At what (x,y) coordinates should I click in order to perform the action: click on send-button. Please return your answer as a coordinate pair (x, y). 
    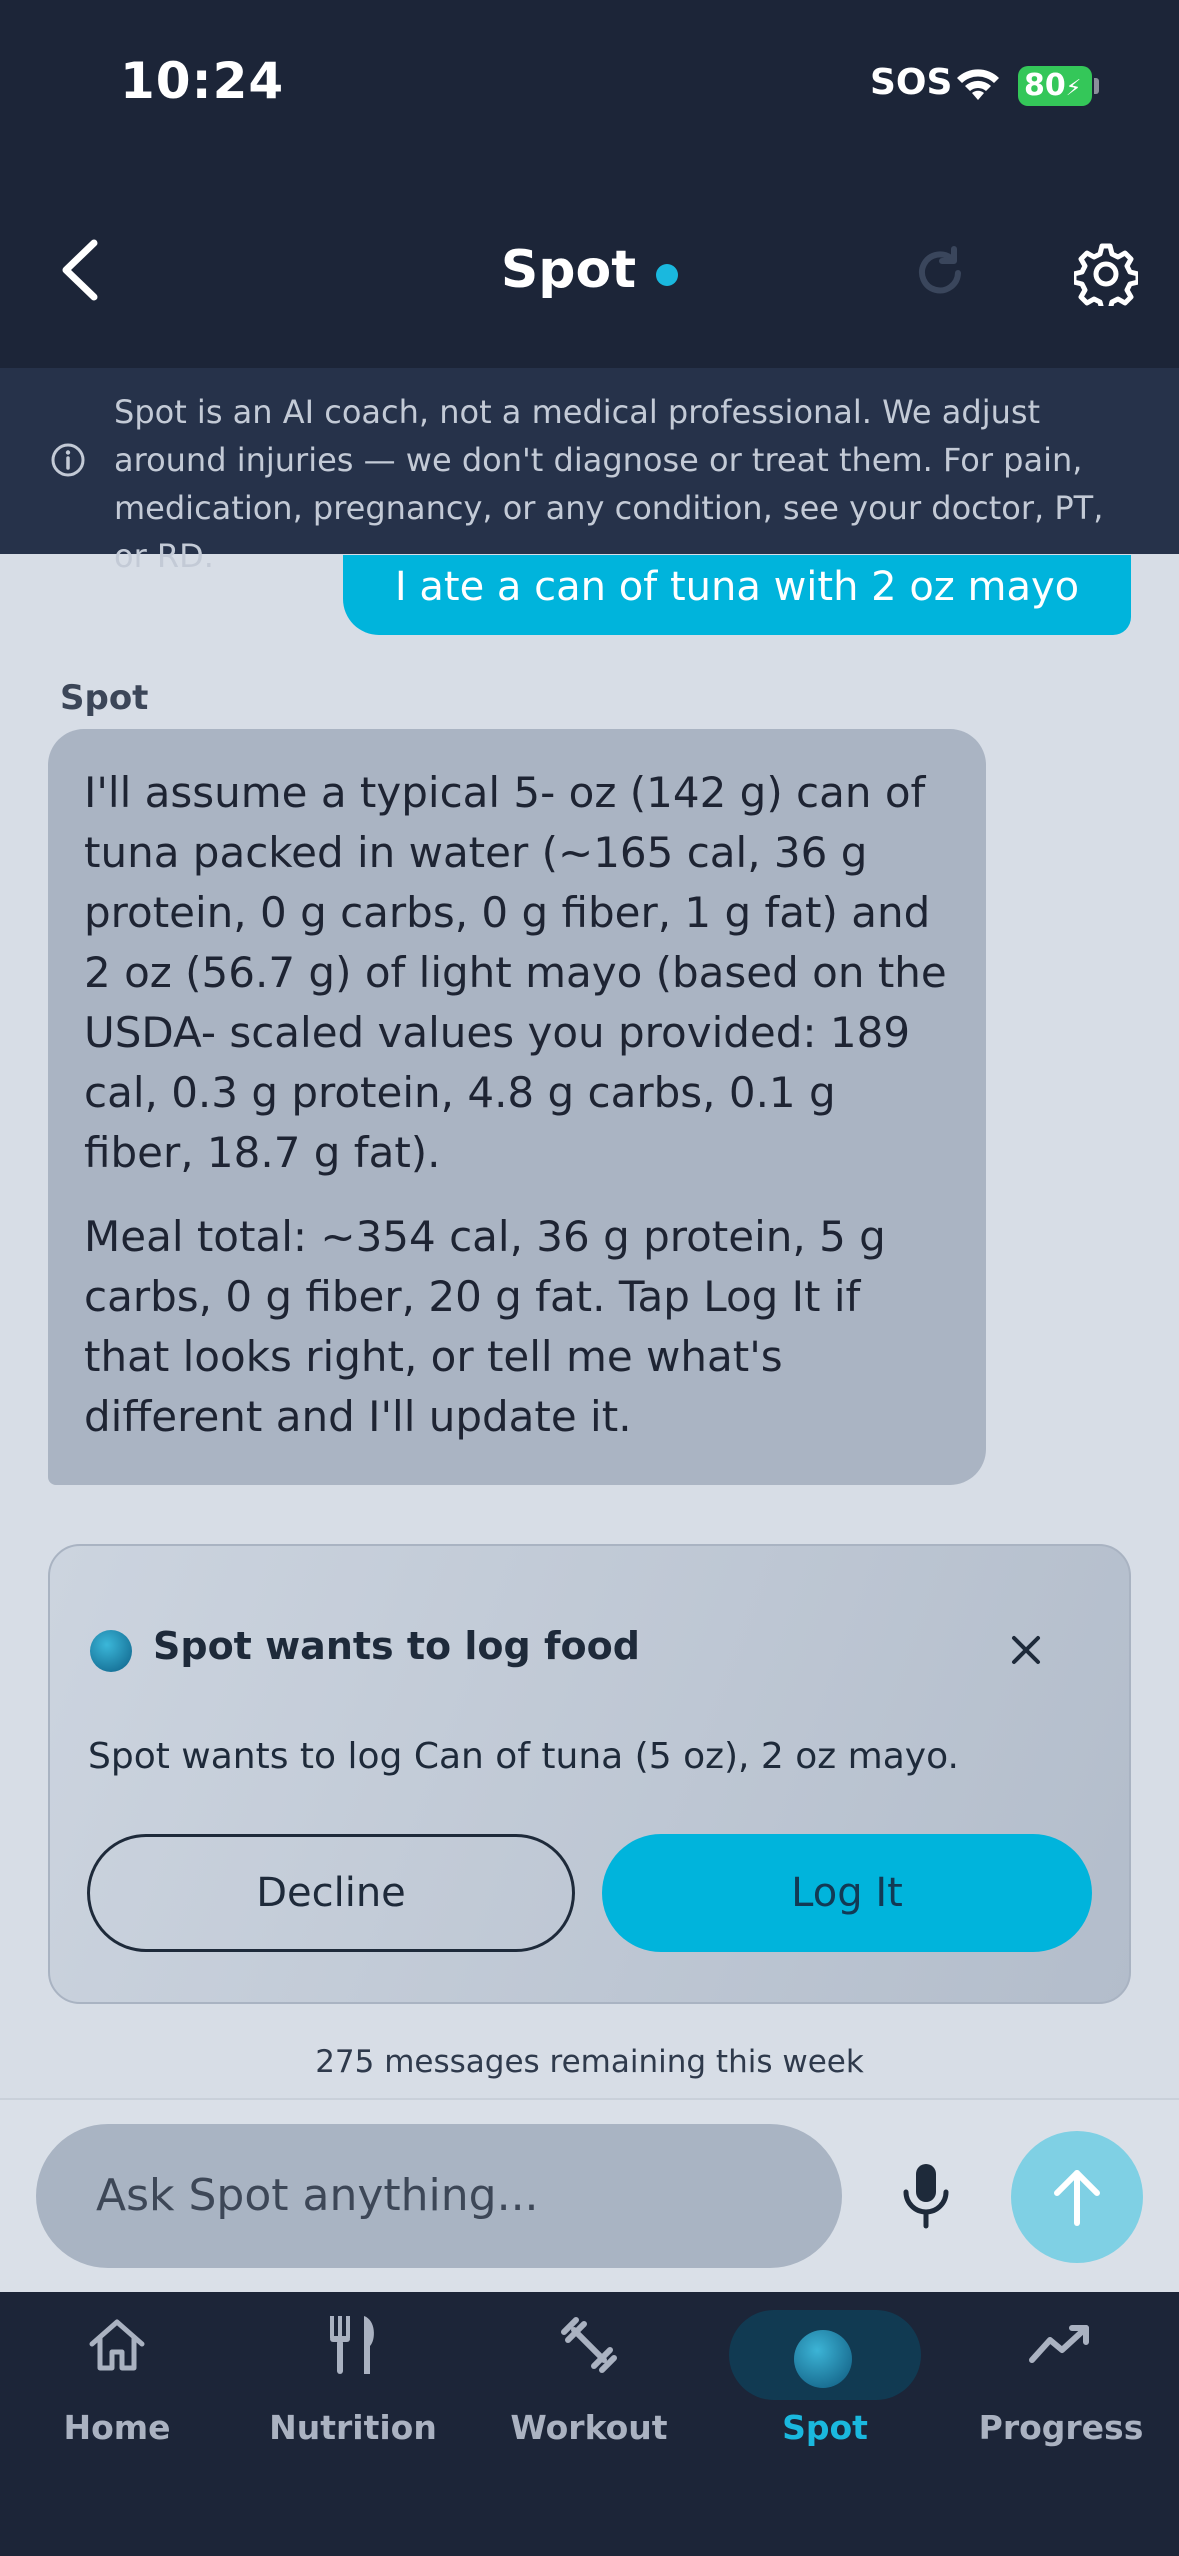
    Looking at the image, I should click on (1077, 2197).